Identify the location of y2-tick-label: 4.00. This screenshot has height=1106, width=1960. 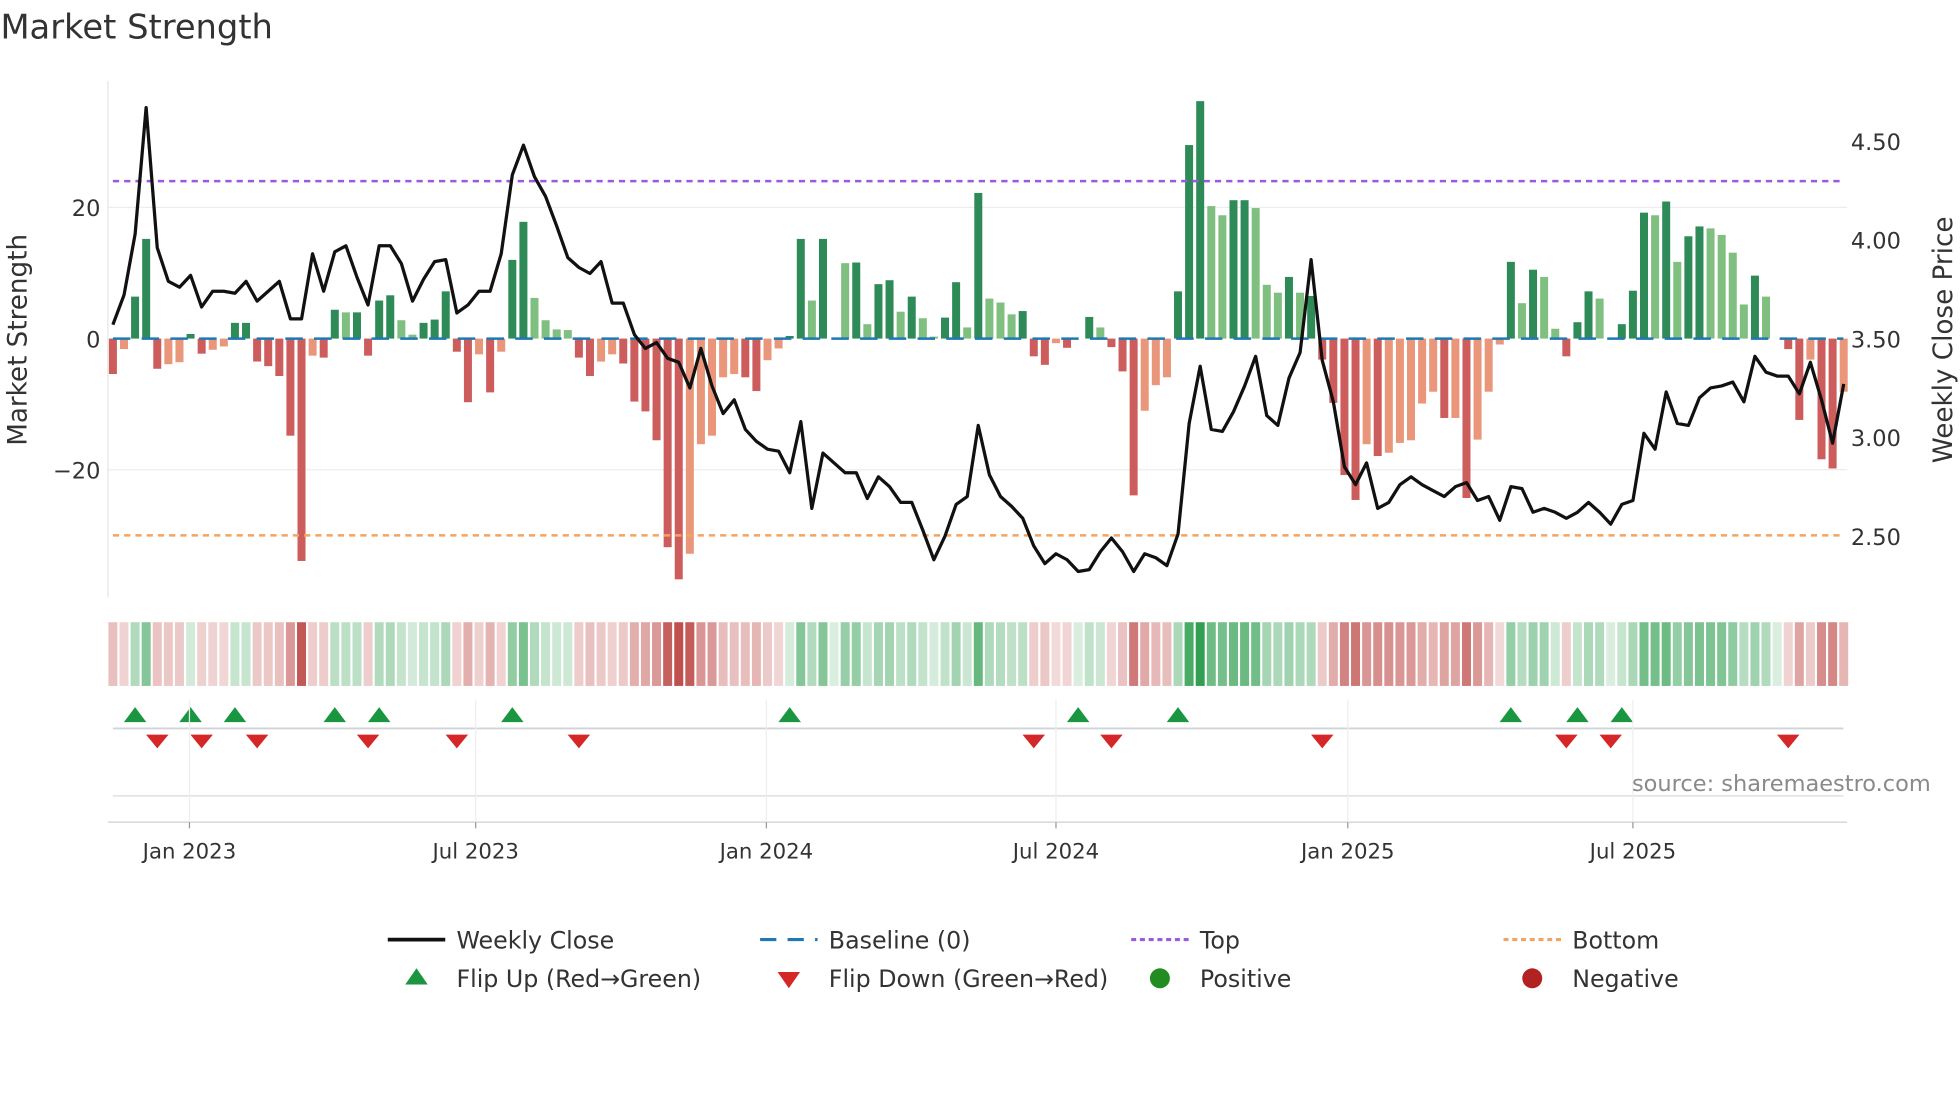
(1876, 242).